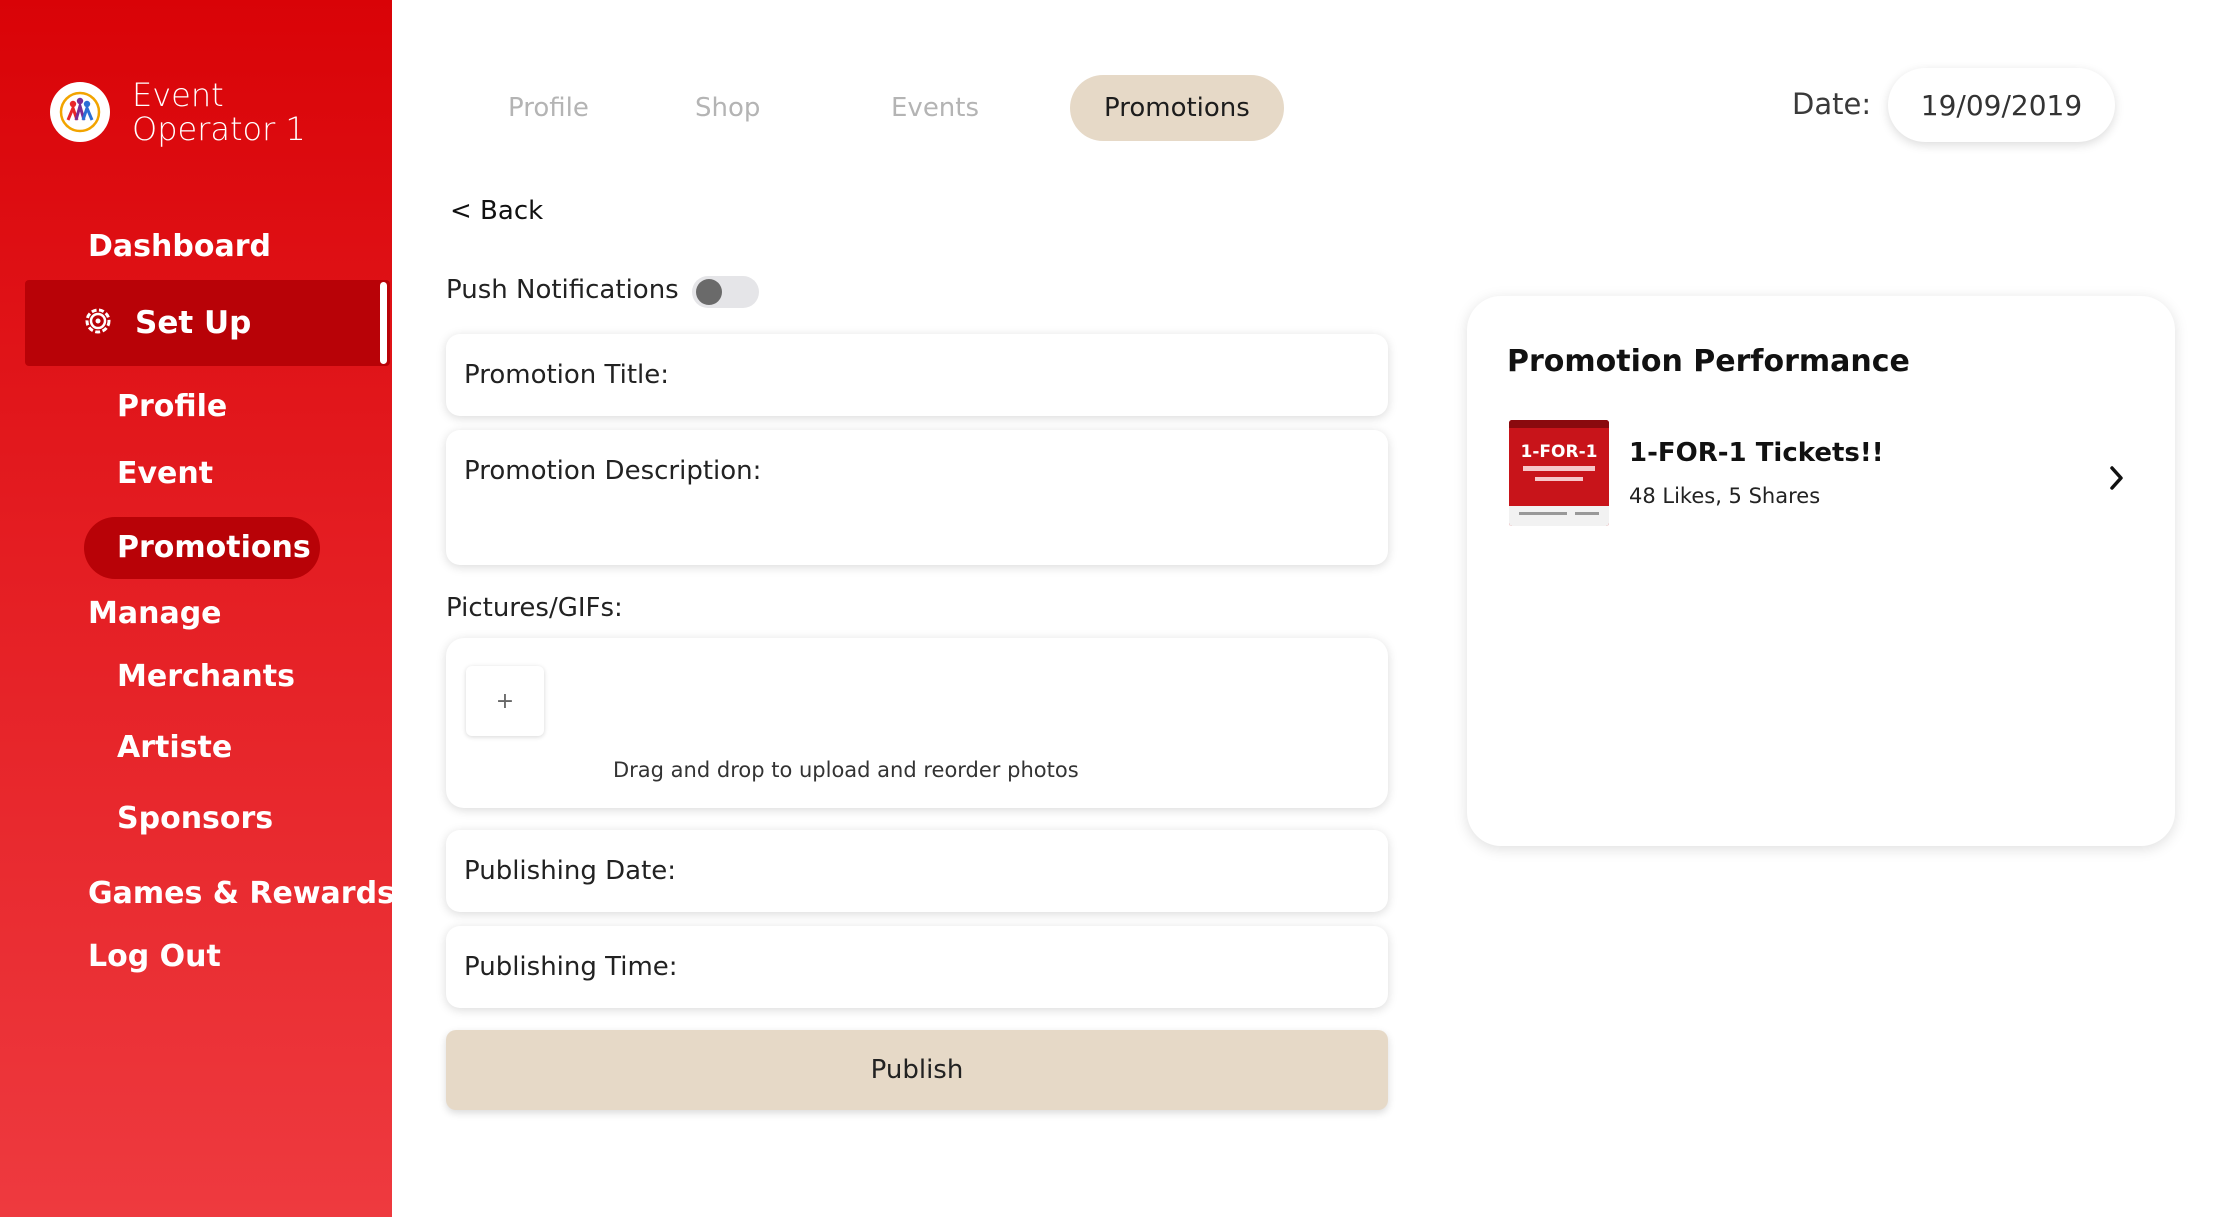 Image resolution: width=2225 pixels, height=1217 pixels. What do you see at coordinates (179, 246) in the screenshot?
I see `nav-dashboard: Dashboard` at bounding box center [179, 246].